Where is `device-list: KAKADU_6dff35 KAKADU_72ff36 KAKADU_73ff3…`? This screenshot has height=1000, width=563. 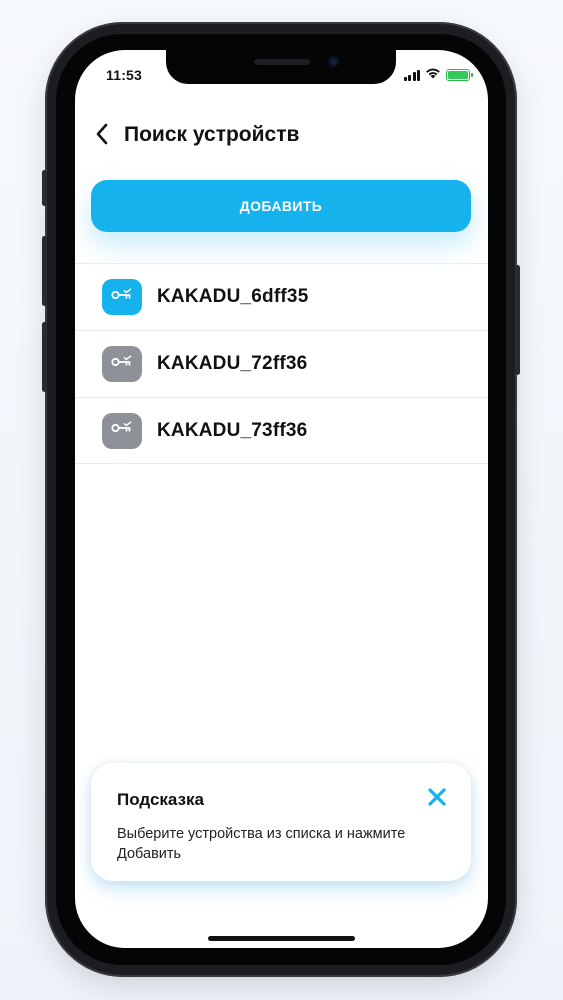 device-list: KAKADU_6dff35 KAKADU_72ff36 KAKADU_73ff3… is located at coordinates (281, 363).